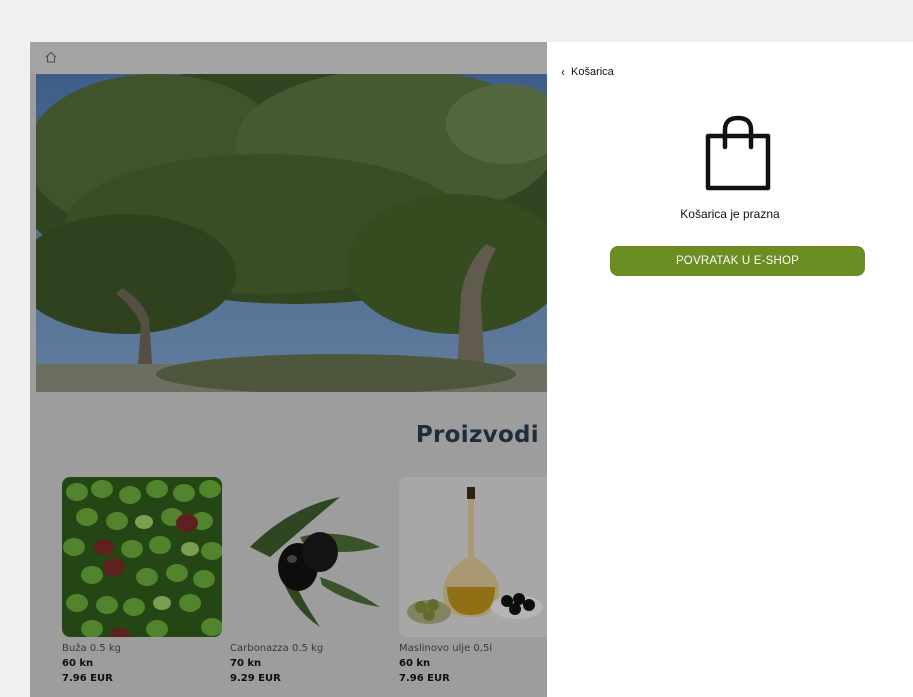 Image resolution: width=913 pixels, height=697 pixels. I want to click on empty-cart-message: Košarica je prazna, so click(730, 214).